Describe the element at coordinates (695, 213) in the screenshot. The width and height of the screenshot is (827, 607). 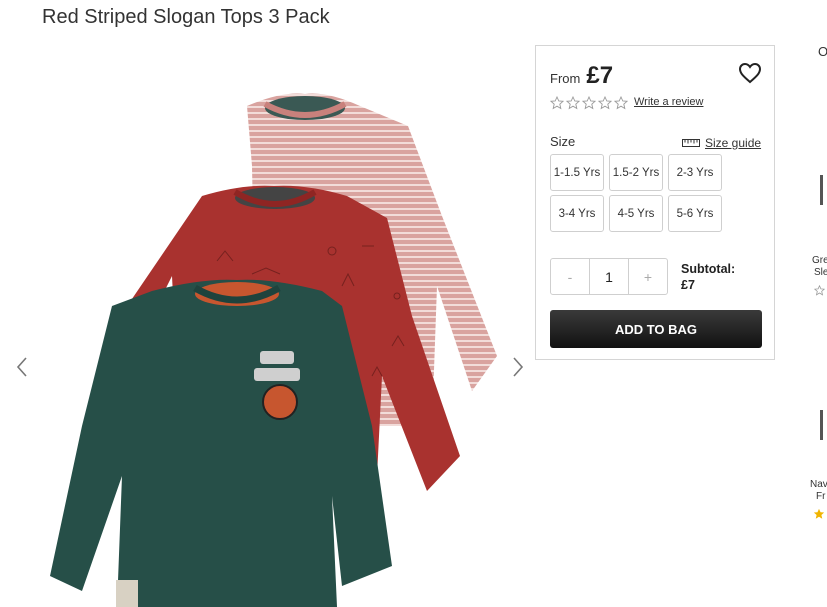
I see `size-option: 5-6 Yrs` at that location.